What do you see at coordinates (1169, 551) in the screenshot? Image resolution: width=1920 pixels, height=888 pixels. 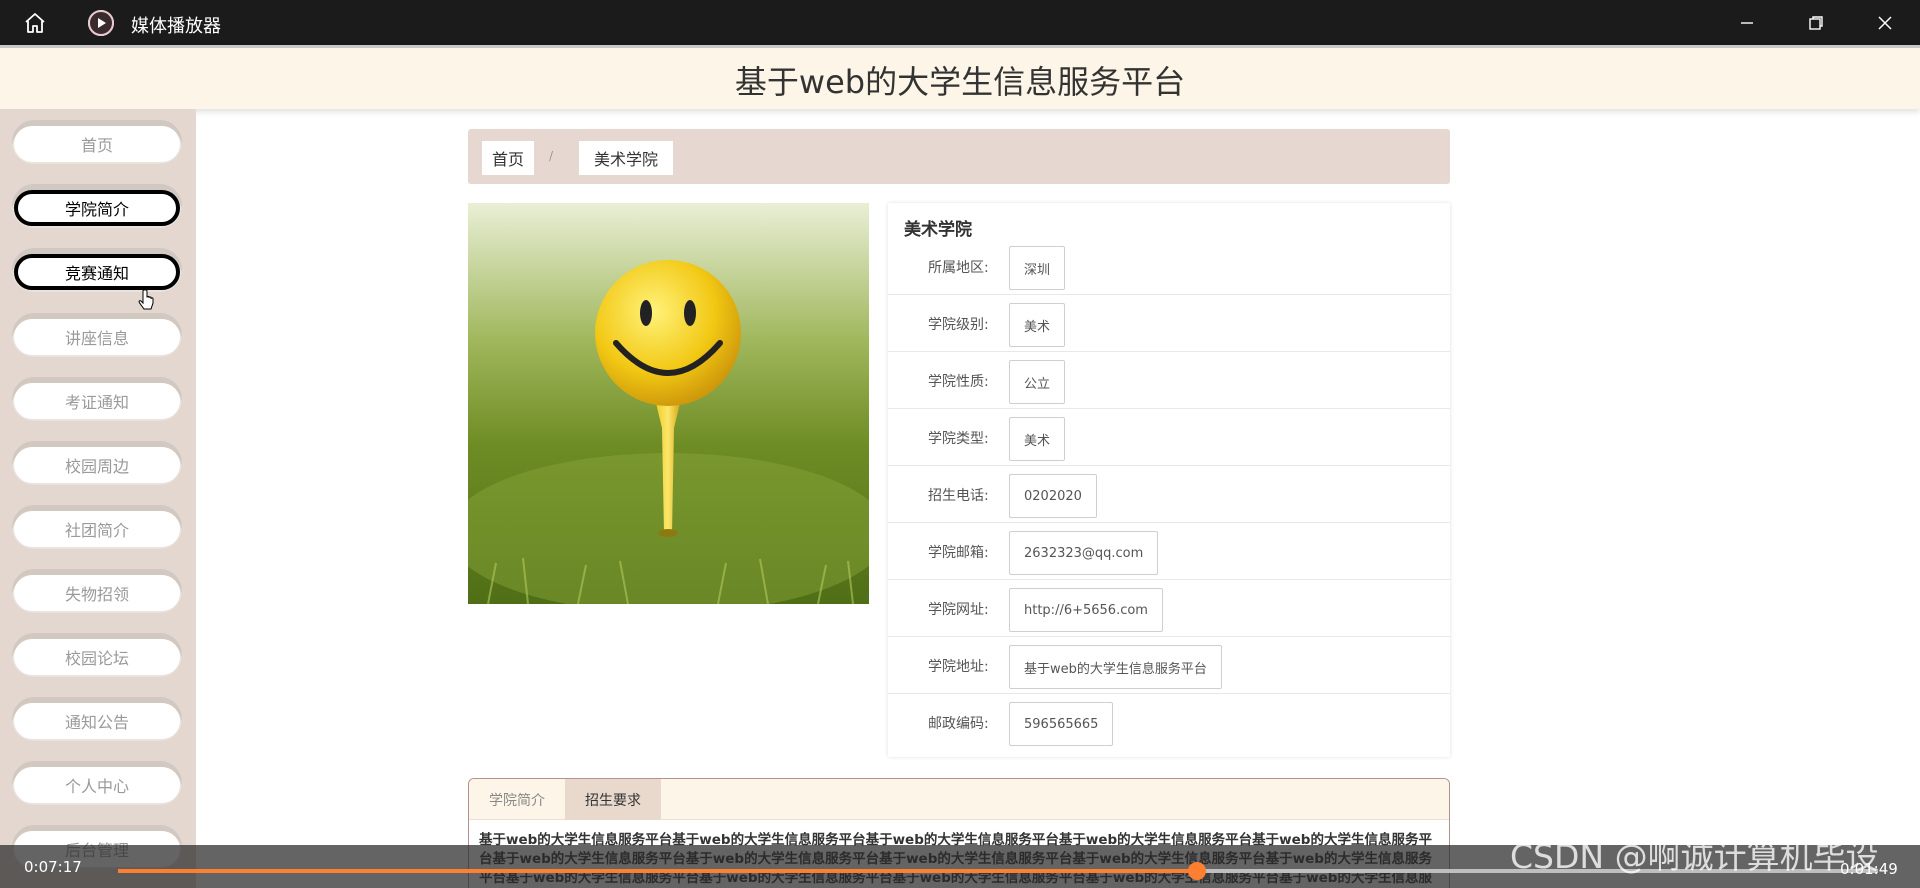 I see `info-row-email: 学院邮箱: 2632323@qq.com` at bounding box center [1169, 551].